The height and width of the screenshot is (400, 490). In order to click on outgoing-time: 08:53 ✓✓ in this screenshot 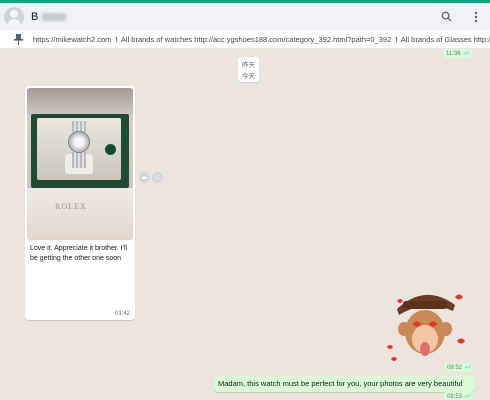, I will do `click(459, 396)`.